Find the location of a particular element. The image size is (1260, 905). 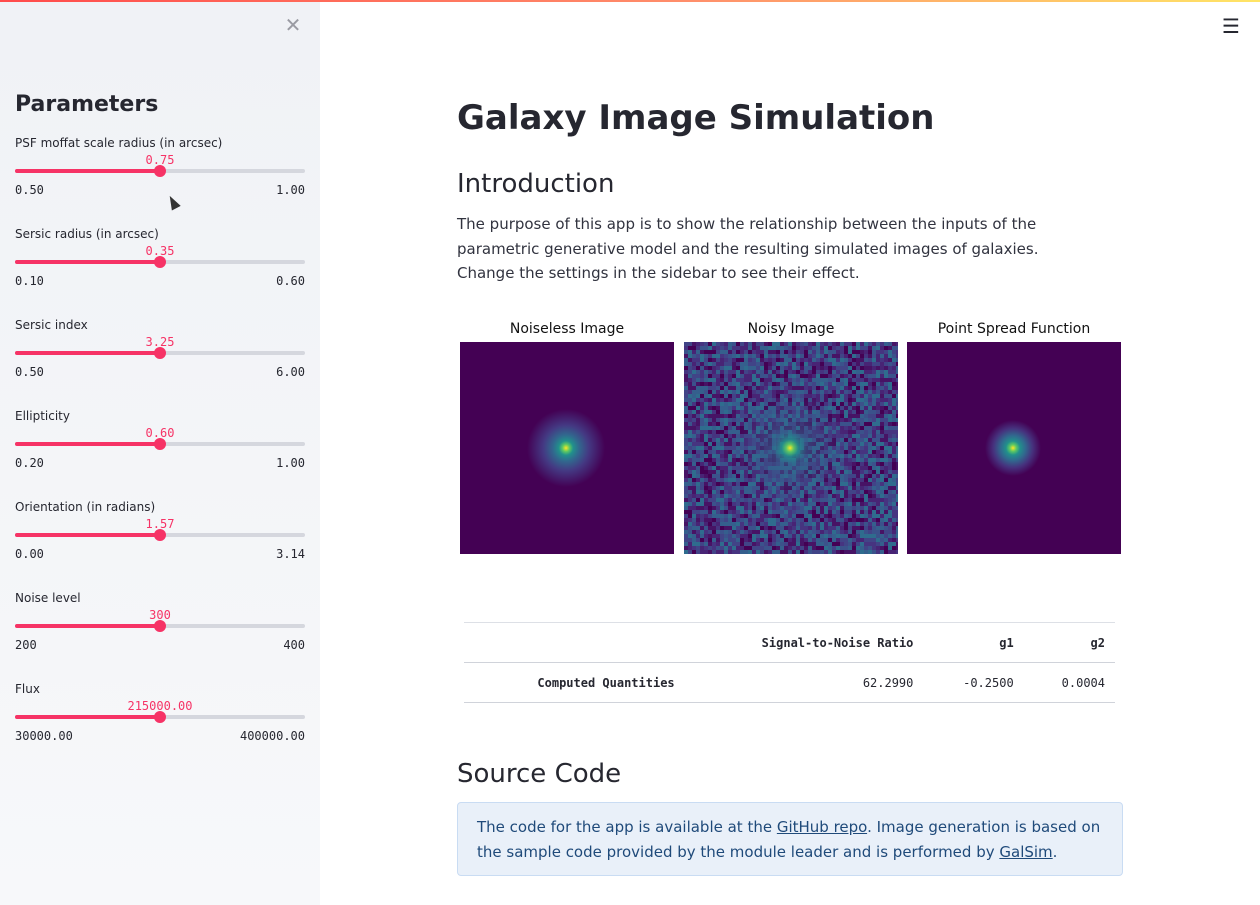

slider-sersic-radius: Sersic radius (in arcsec) 0.35 0.10 0.60 is located at coordinates (160, 267).